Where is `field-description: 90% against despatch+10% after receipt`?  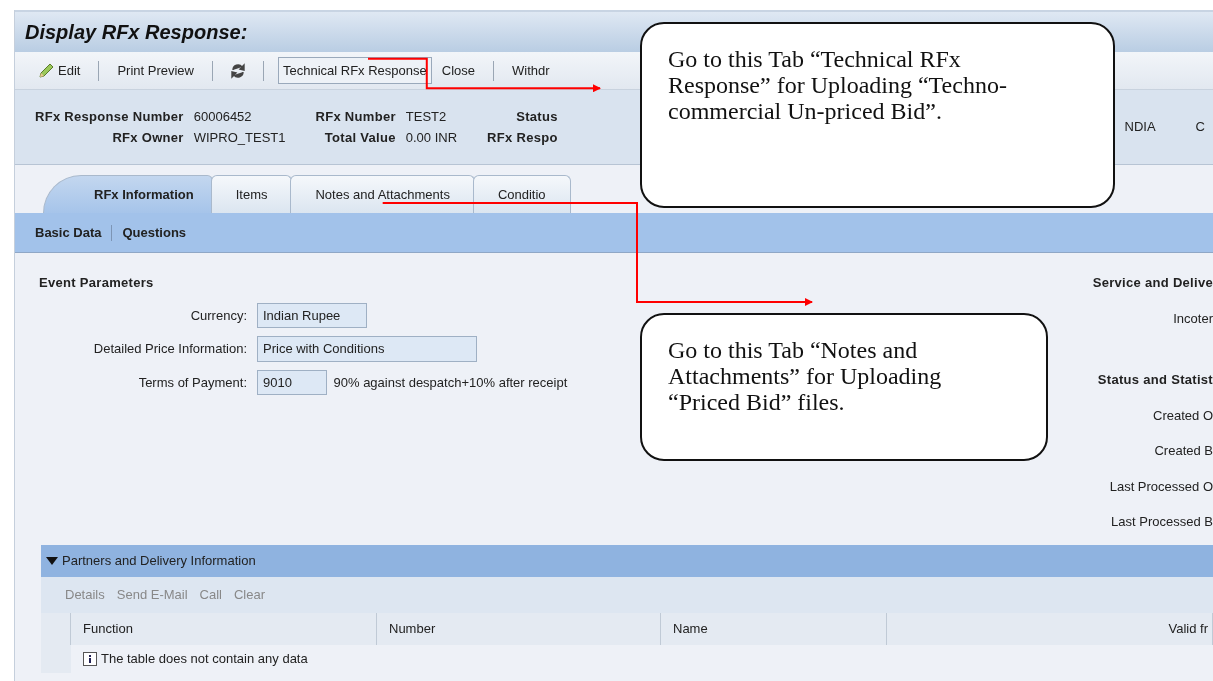
field-description: 90% against despatch+10% after receipt is located at coordinates (450, 382).